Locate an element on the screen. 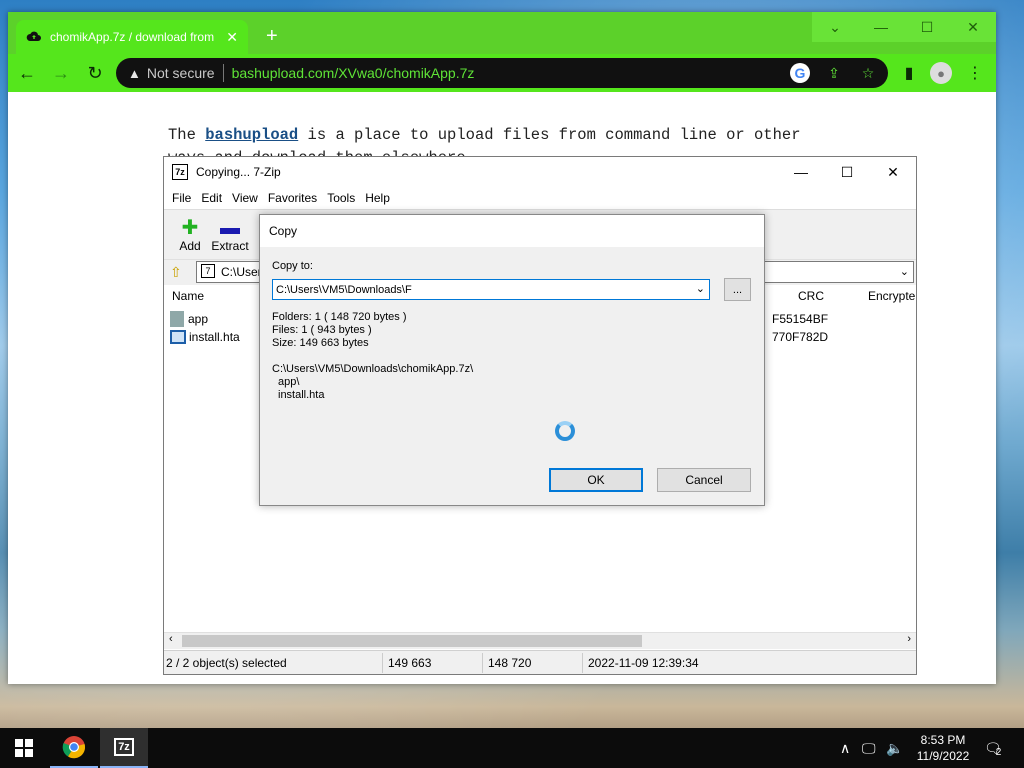 The image size is (1024, 768). taskbar: 7z ∧ 🖵 🔈 8:53 PM 11/9/2022 🗨 2 is located at coordinates (512, 748).